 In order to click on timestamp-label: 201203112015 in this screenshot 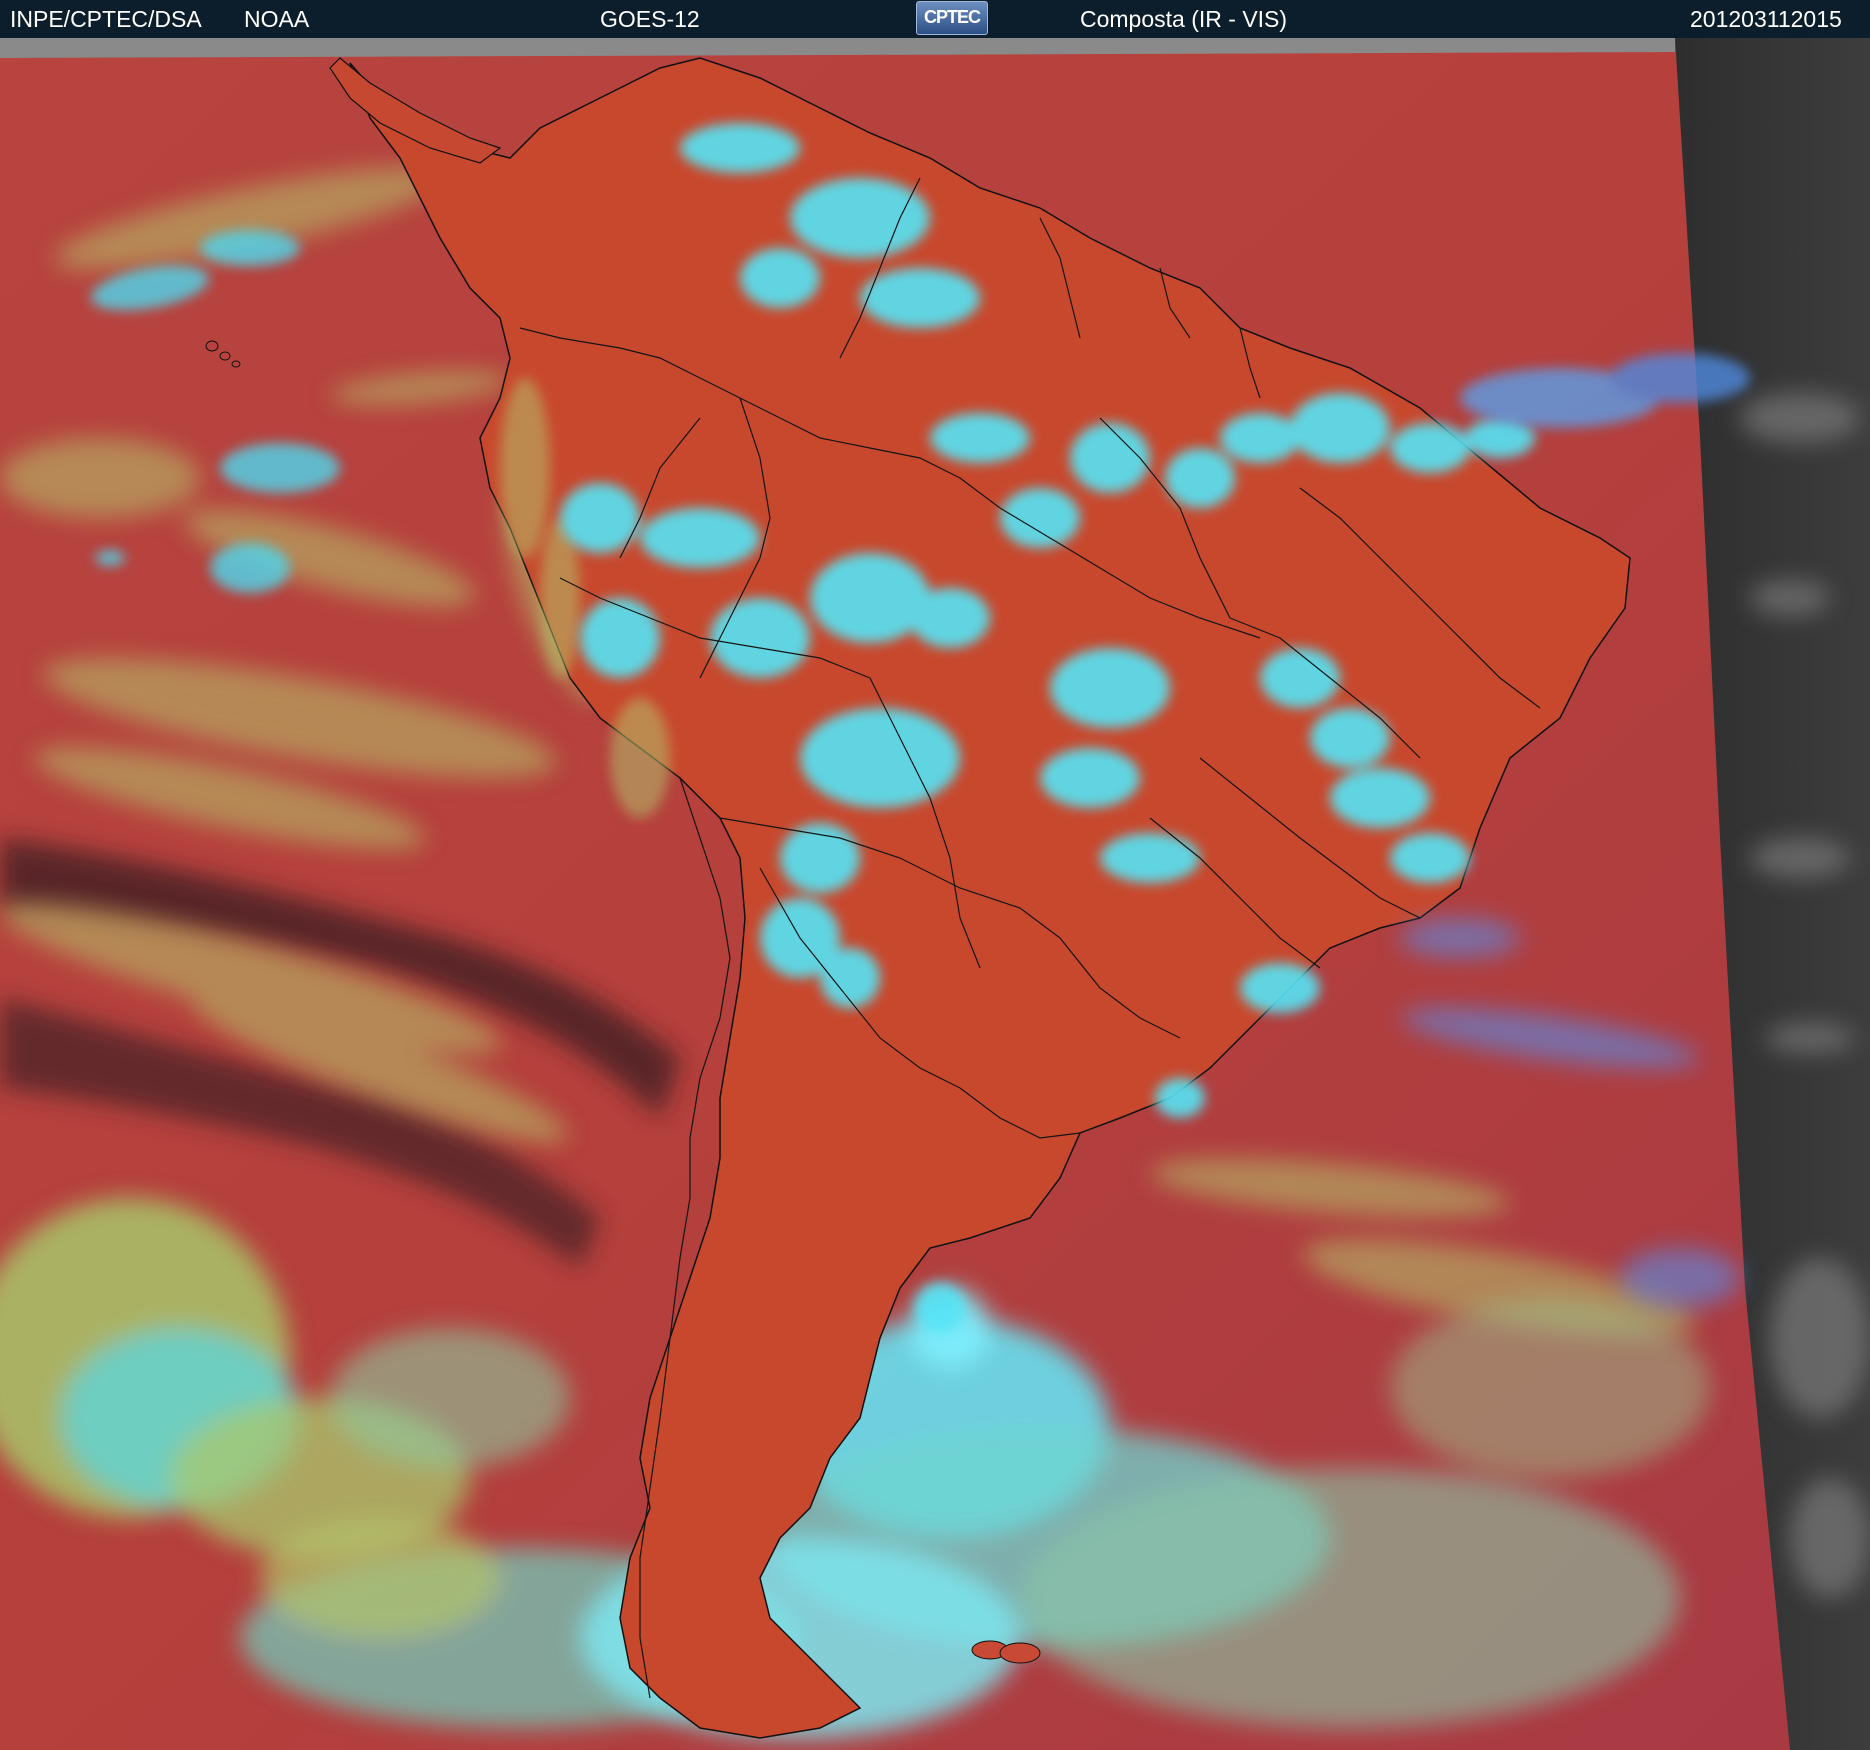, I will do `click(1766, 19)`.